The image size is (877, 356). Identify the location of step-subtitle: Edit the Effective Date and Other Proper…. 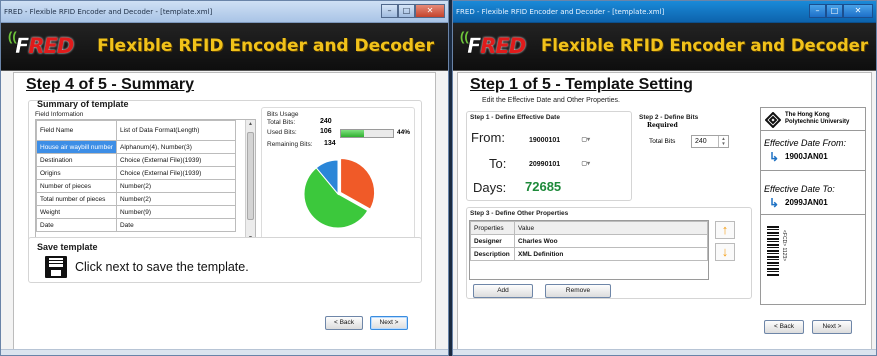
(551, 100).